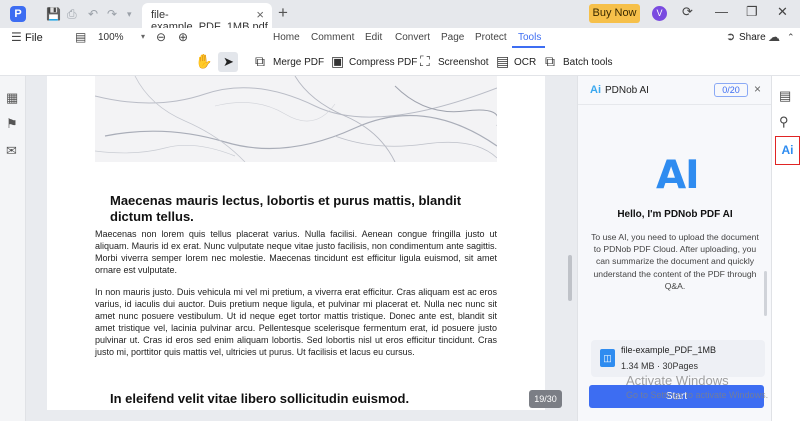  What do you see at coordinates (286, 37) in the screenshot?
I see `tab-home: Home` at bounding box center [286, 37].